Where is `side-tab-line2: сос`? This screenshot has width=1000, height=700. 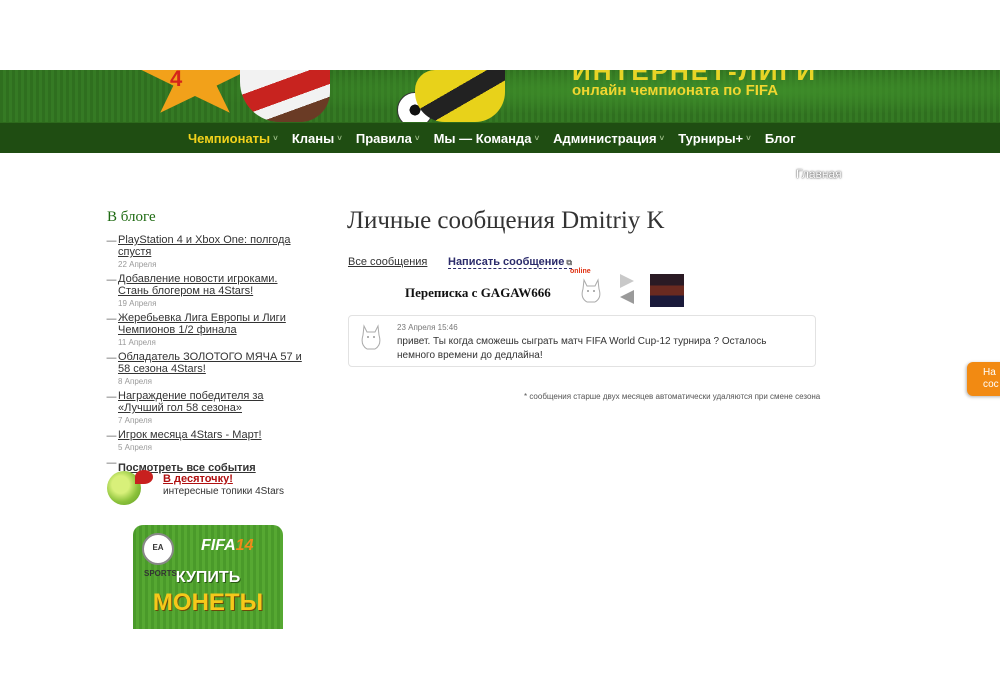 side-tab-line2: сос is located at coordinates (991, 384).